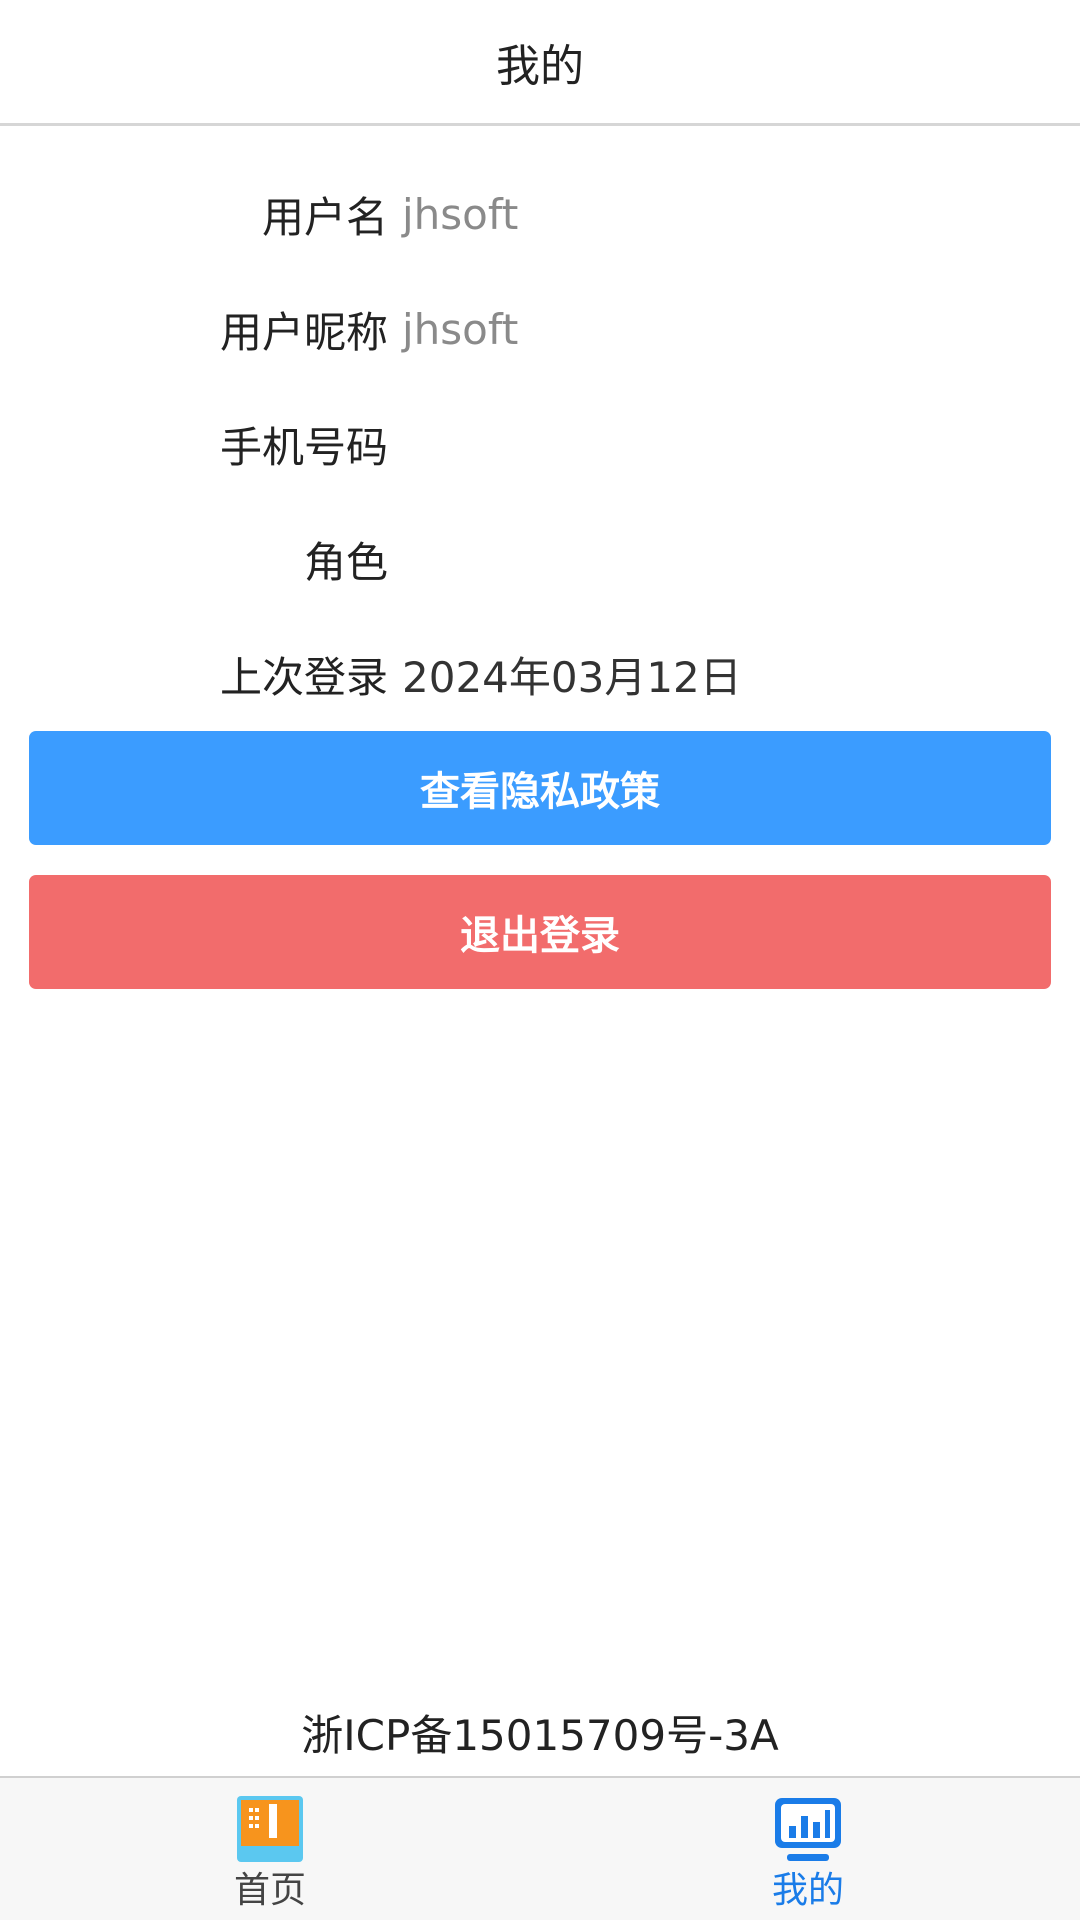 This screenshot has width=1080, height=1922. Describe the element at coordinates (540, 214) in the screenshot. I see `info-row-username: 用户名 jhsoft` at that location.